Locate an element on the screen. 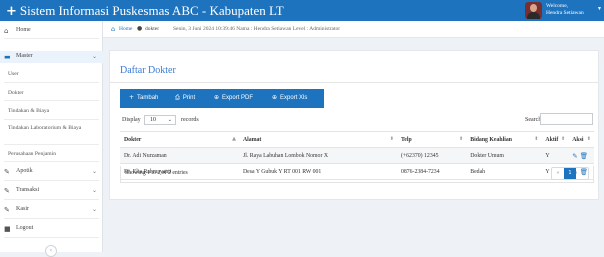  next-page-button: » is located at coordinates (582, 173).